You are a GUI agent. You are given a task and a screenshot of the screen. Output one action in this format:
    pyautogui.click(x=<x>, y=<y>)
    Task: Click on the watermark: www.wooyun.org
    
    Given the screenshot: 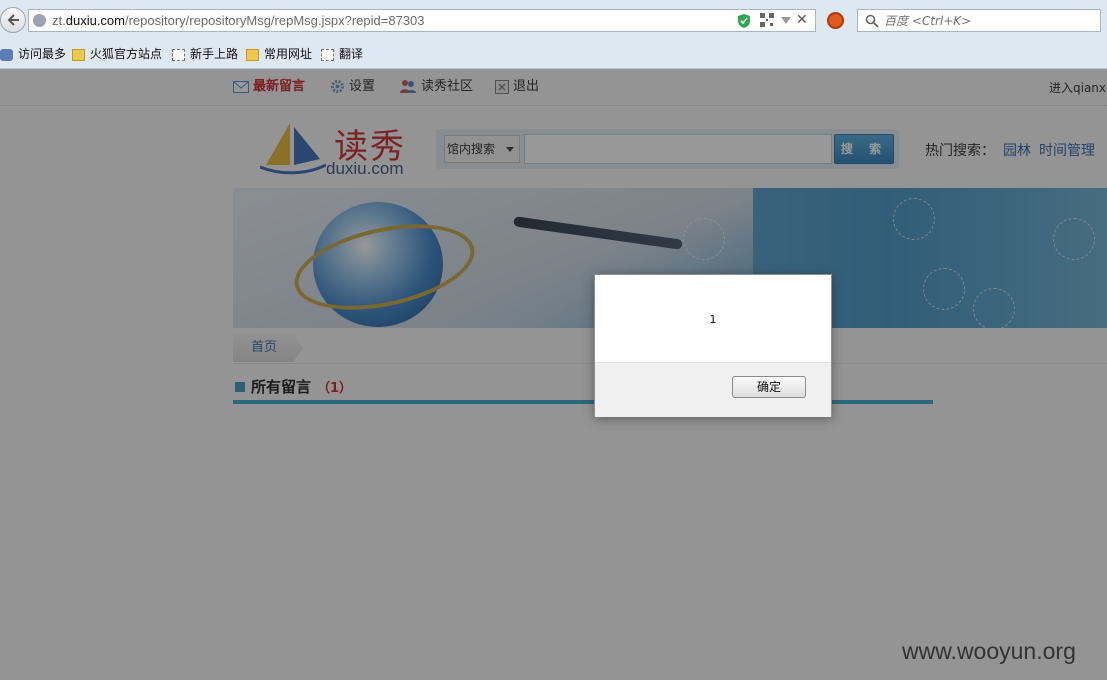 What is the action you would take?
    pyautogui.click(x=989, y=651)
    